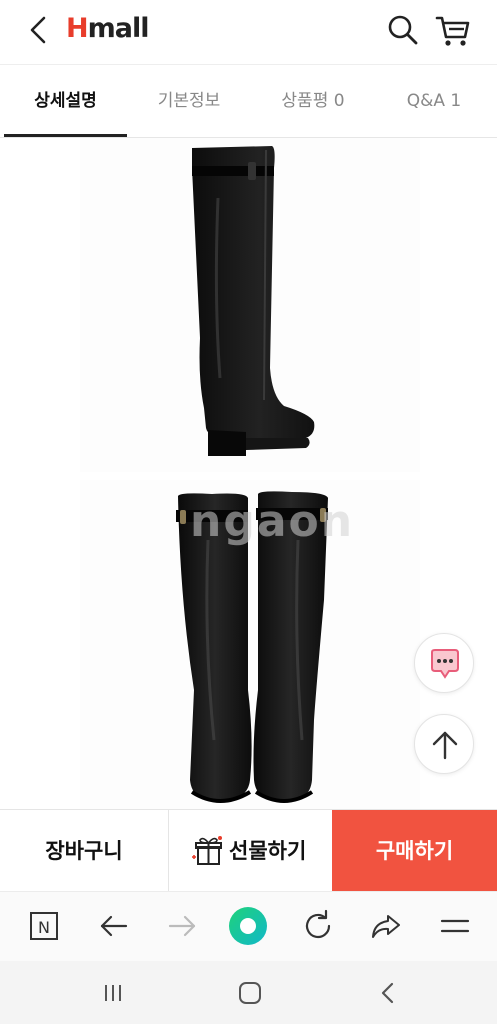 The image size is (497, 1024). What do you see at coordinates (189, 101) in the screenshot?
I see `tab-basic-info: 기본정보` at bounding box center [189, 101].